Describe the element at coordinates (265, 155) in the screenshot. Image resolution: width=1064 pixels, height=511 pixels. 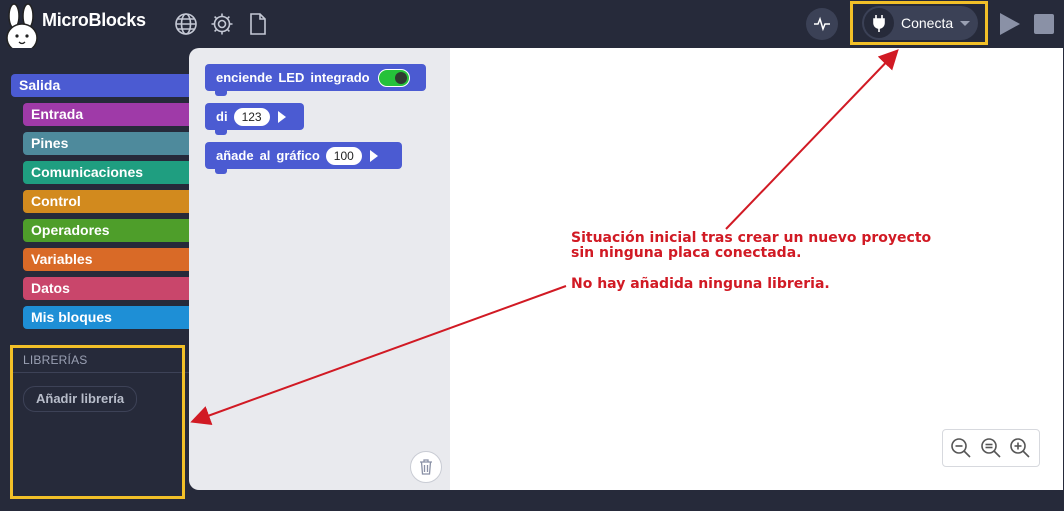
I see `block-word: al` at that location.